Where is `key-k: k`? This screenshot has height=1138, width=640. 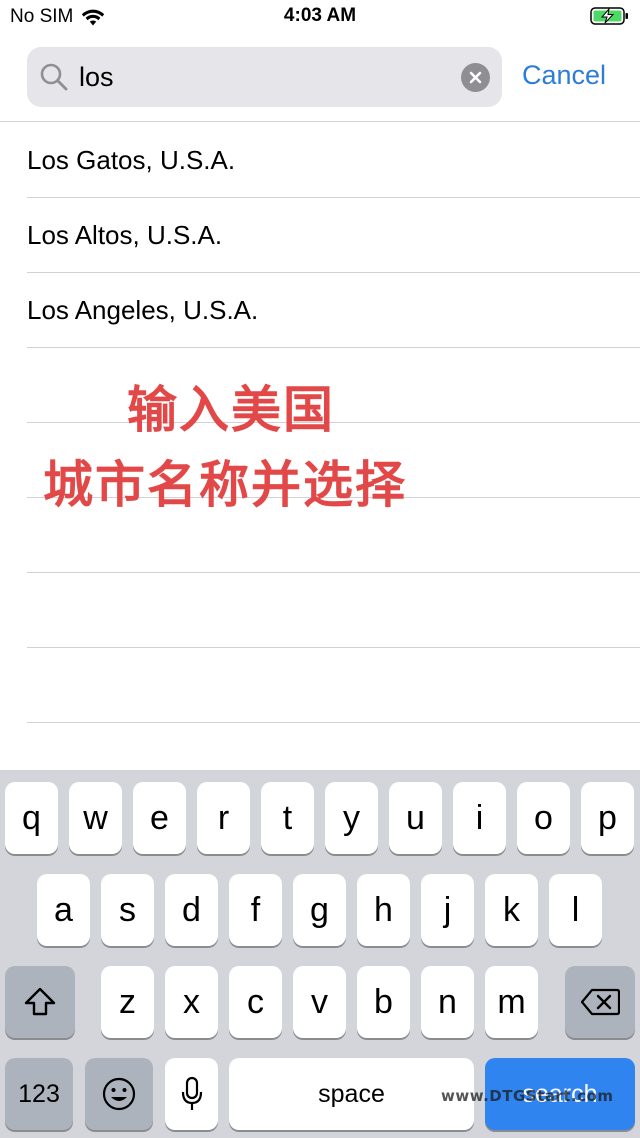
key-k: k is located at coordinates (511, 910).